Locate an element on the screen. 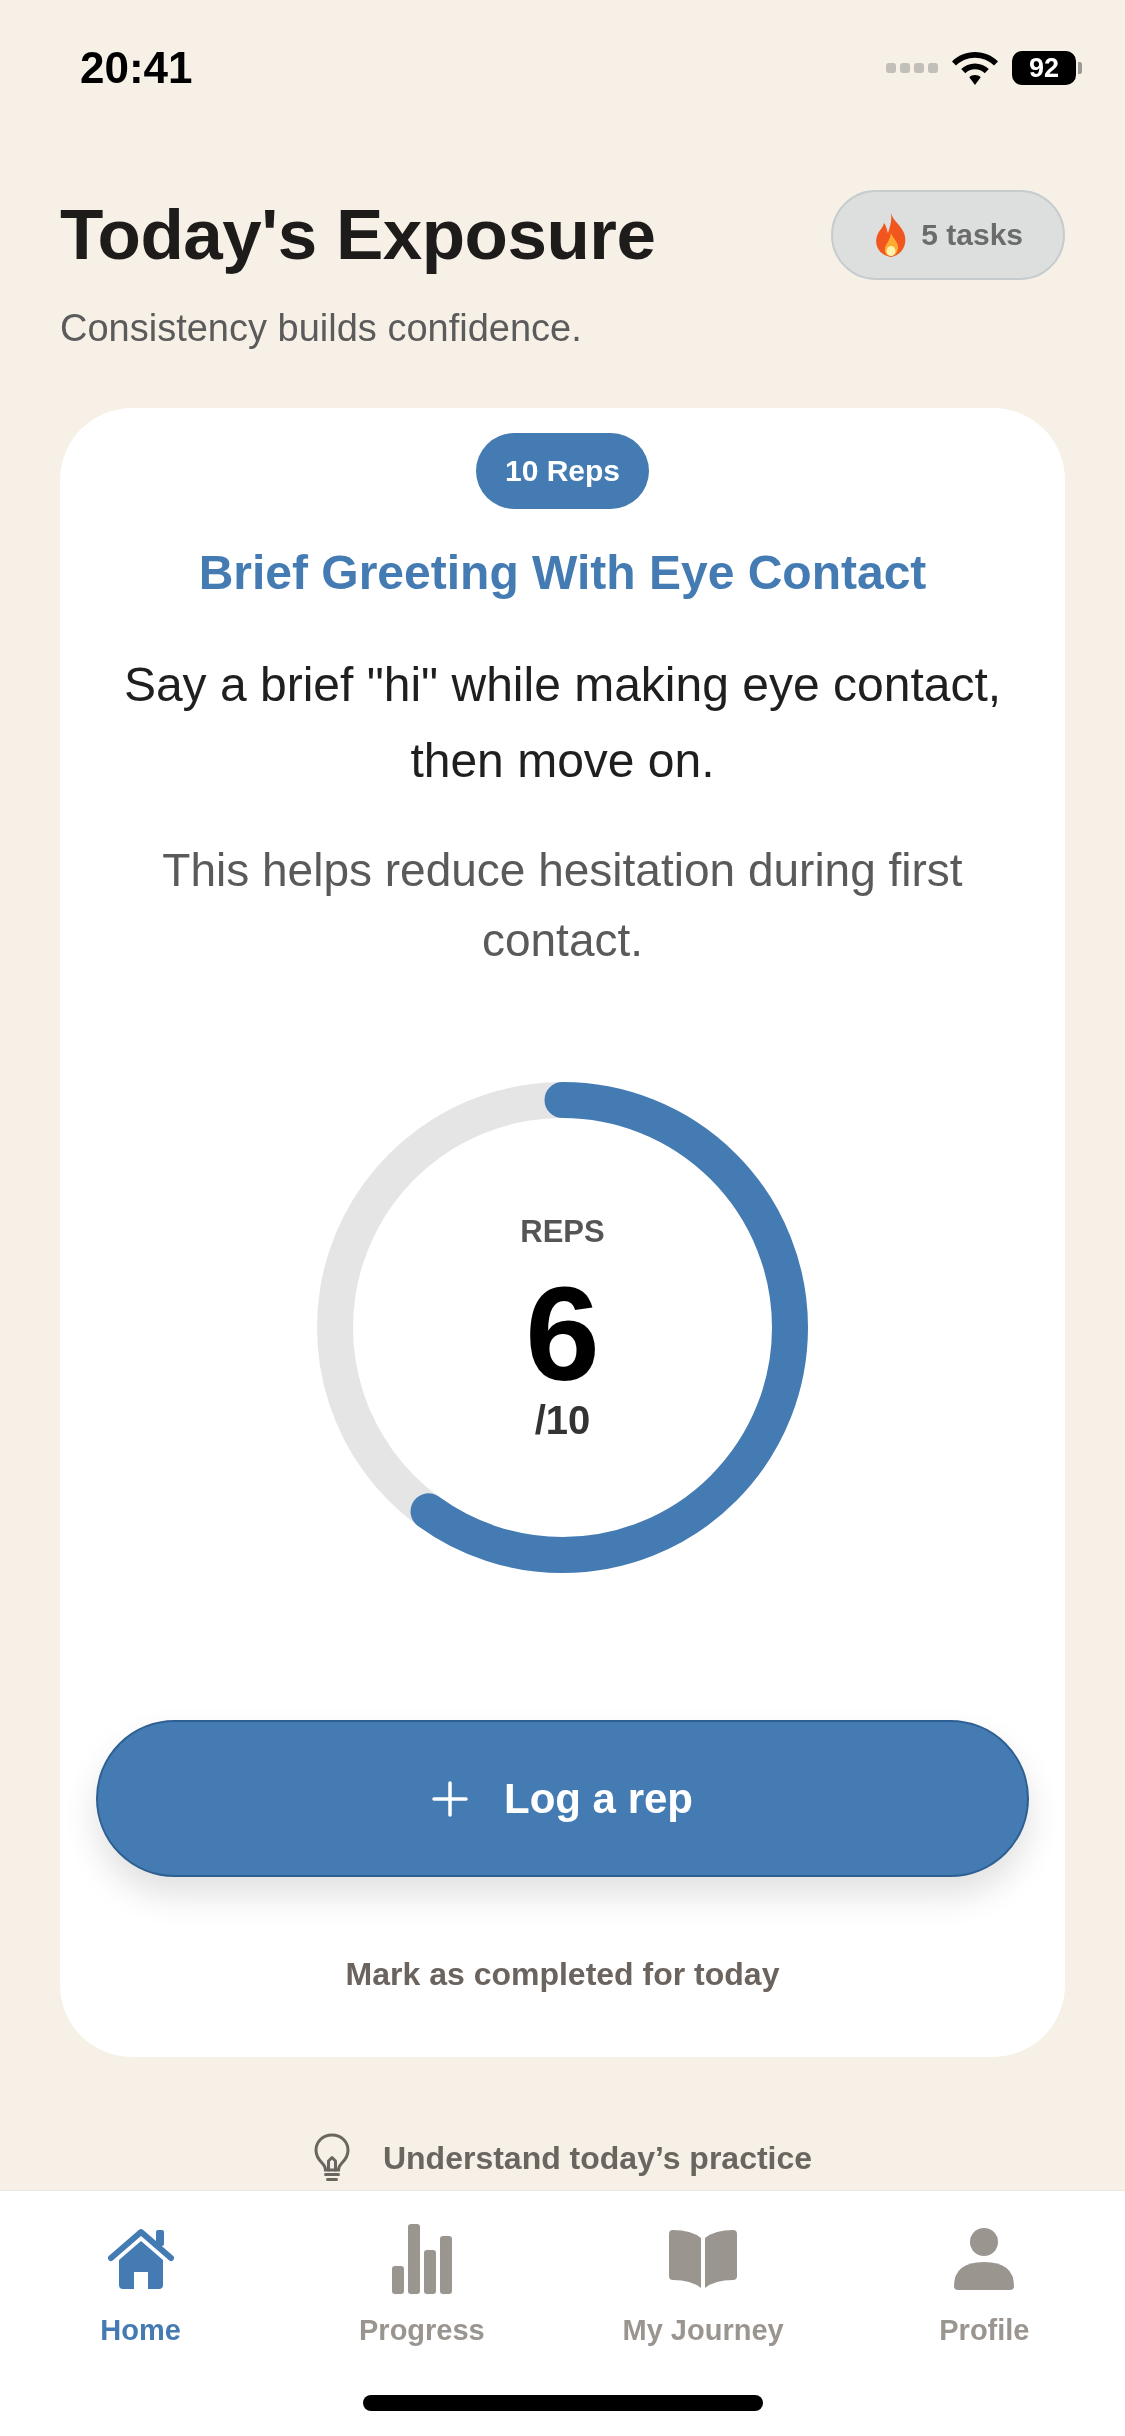  home-icon is located at coordinates (140, 2259).